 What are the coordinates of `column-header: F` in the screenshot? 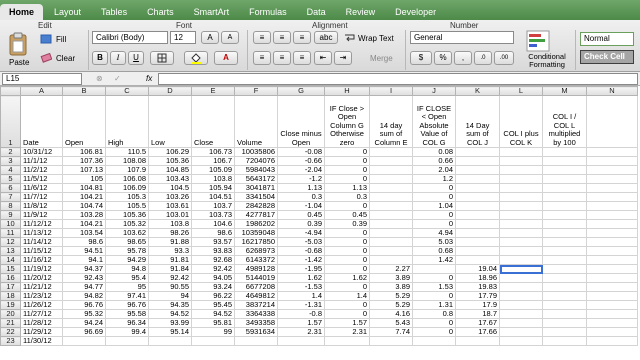 It's located at (256, 91).